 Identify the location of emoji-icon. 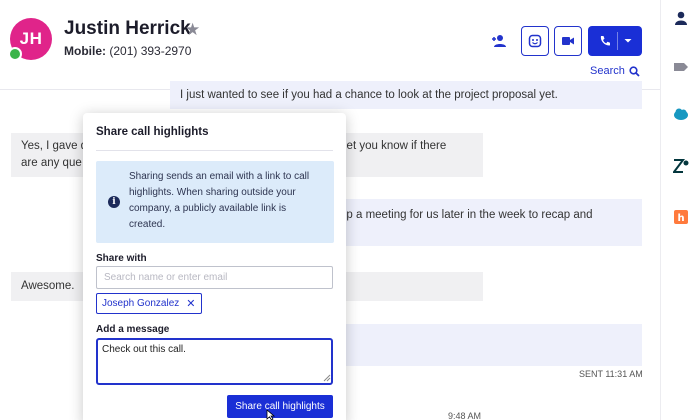
(535, 41).